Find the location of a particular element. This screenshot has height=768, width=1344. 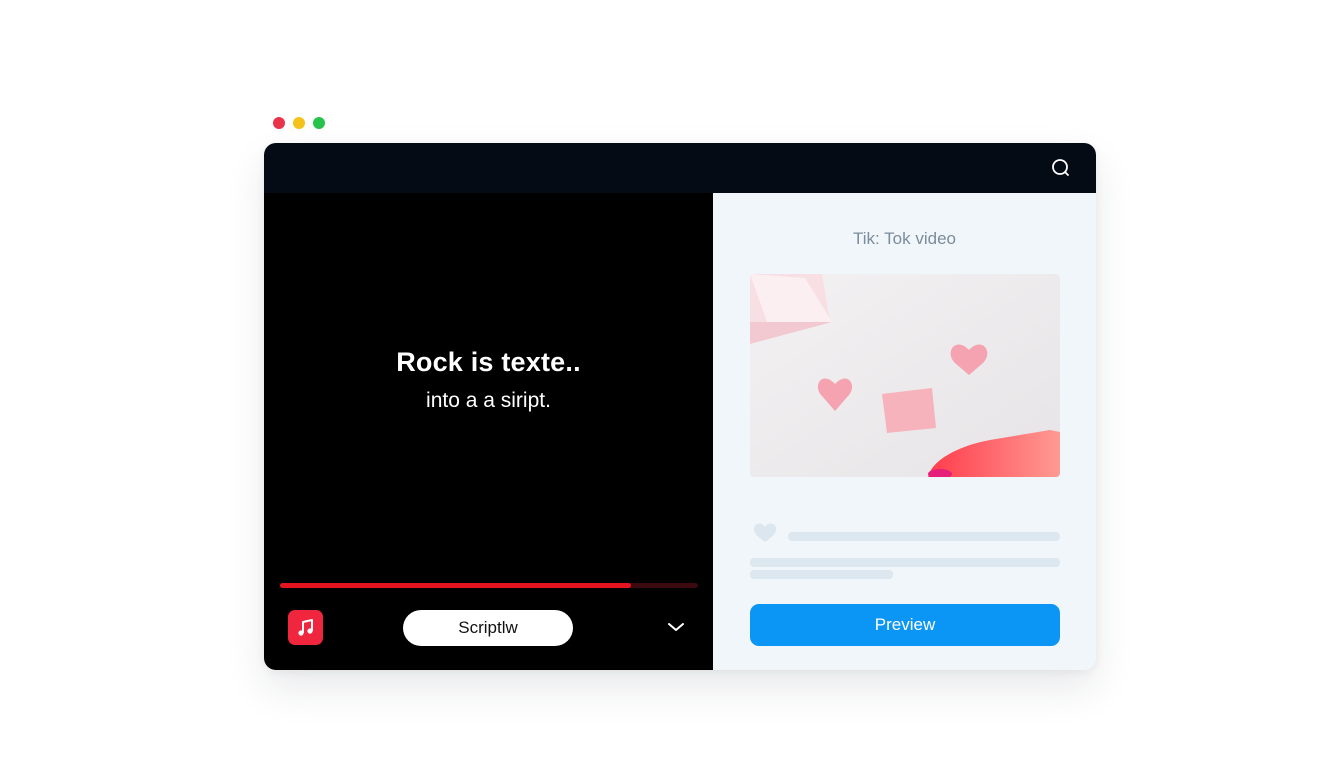

like-button is located at coordinates (765, 534).